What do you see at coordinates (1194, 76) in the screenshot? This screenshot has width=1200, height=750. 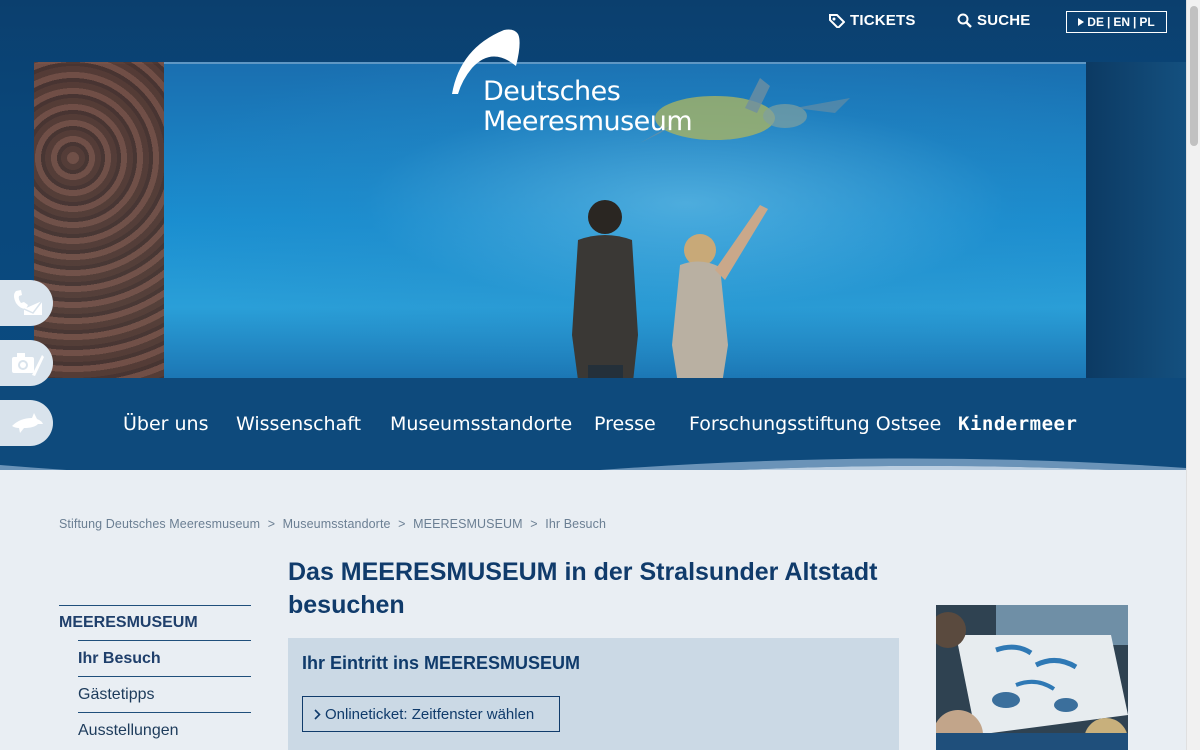 I see `scrollbar-thumb` at bounding box center [1194, 76].